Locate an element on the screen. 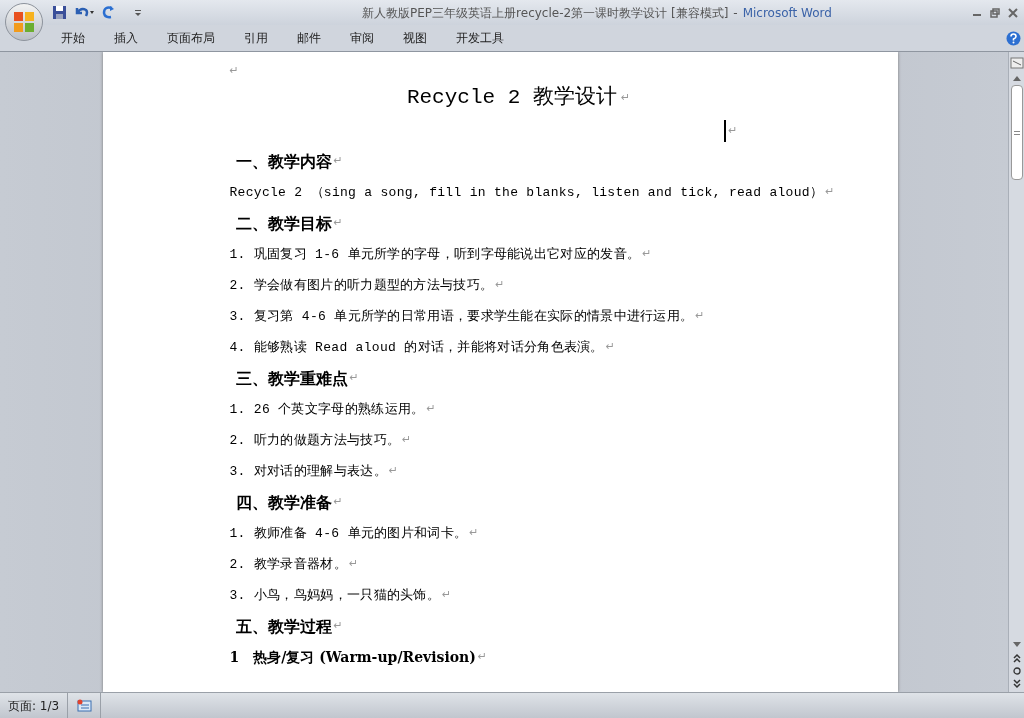  section-heading: 二、教学目标 is located at coordinates (283, 223).